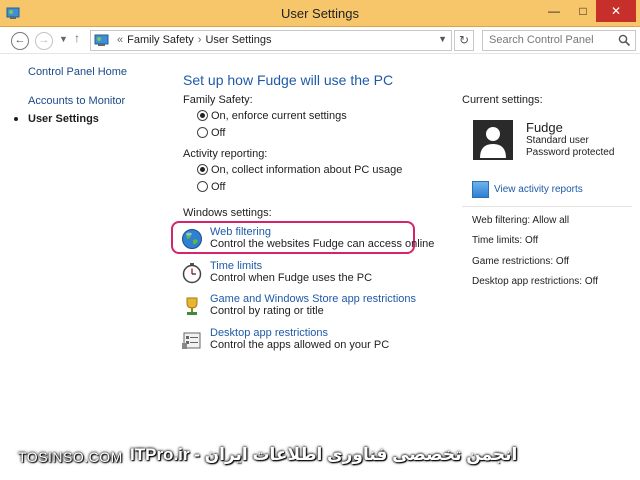  I want to click on time-limits-link: Time limits, so click(236, 266).